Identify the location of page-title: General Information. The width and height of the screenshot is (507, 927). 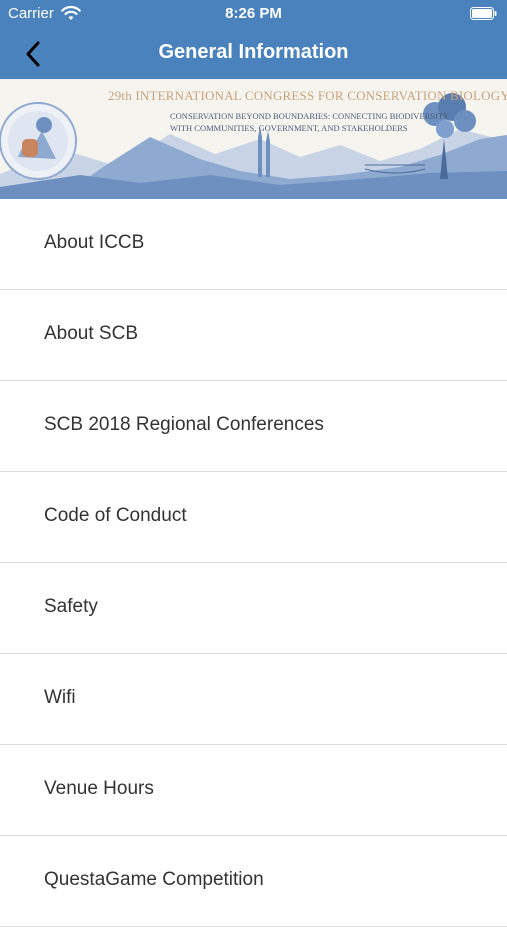
(253, 52).